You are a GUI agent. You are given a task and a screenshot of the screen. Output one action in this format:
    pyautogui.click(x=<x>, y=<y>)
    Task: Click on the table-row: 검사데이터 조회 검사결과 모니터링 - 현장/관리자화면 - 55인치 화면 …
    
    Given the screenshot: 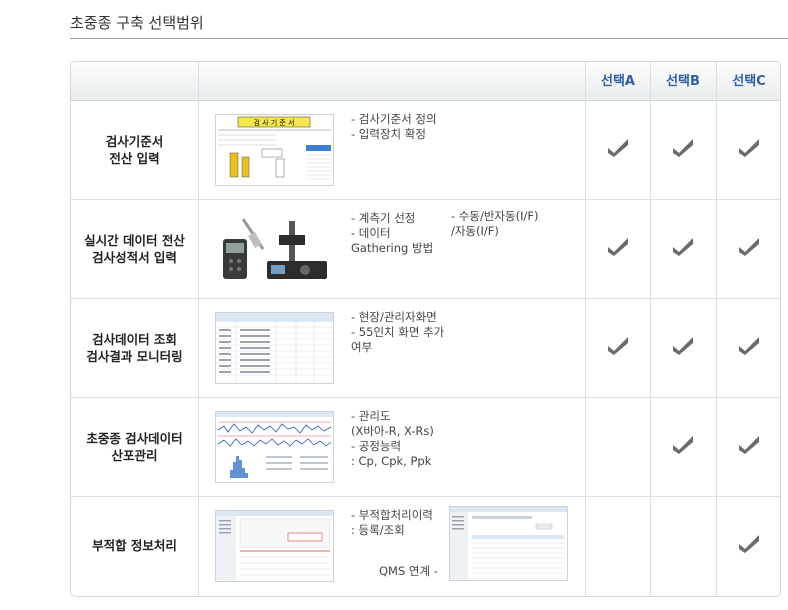 What is the action you would take?
    pyautogui.click(x=425, y=347)
    